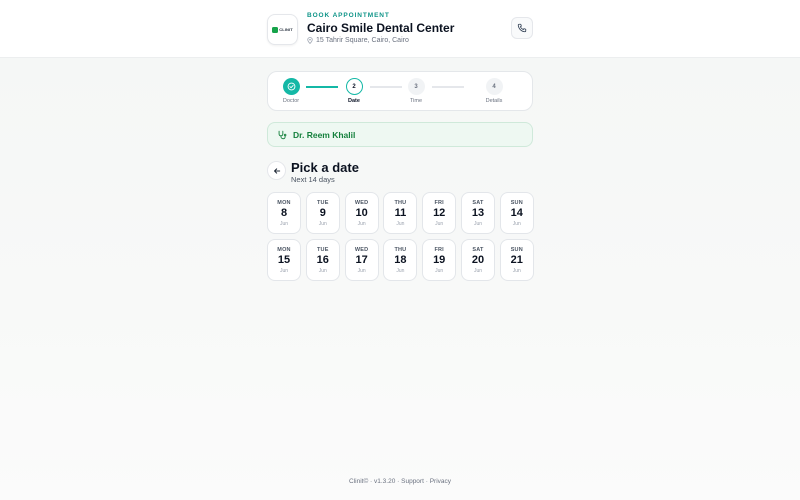  Describe the element at coordinates (494, 86) in the screenshot. I see `step-circle: 4` at that location.